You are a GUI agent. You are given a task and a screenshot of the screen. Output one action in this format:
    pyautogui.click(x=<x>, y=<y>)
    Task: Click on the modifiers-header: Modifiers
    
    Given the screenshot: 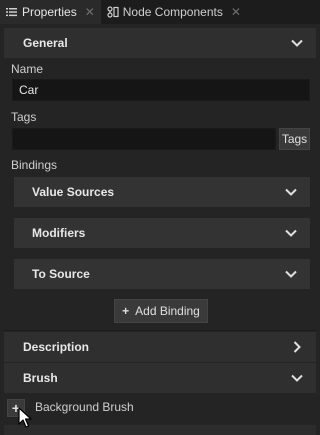 What is the action you would take?
    pyautogui.click(x=162, y=233)
    